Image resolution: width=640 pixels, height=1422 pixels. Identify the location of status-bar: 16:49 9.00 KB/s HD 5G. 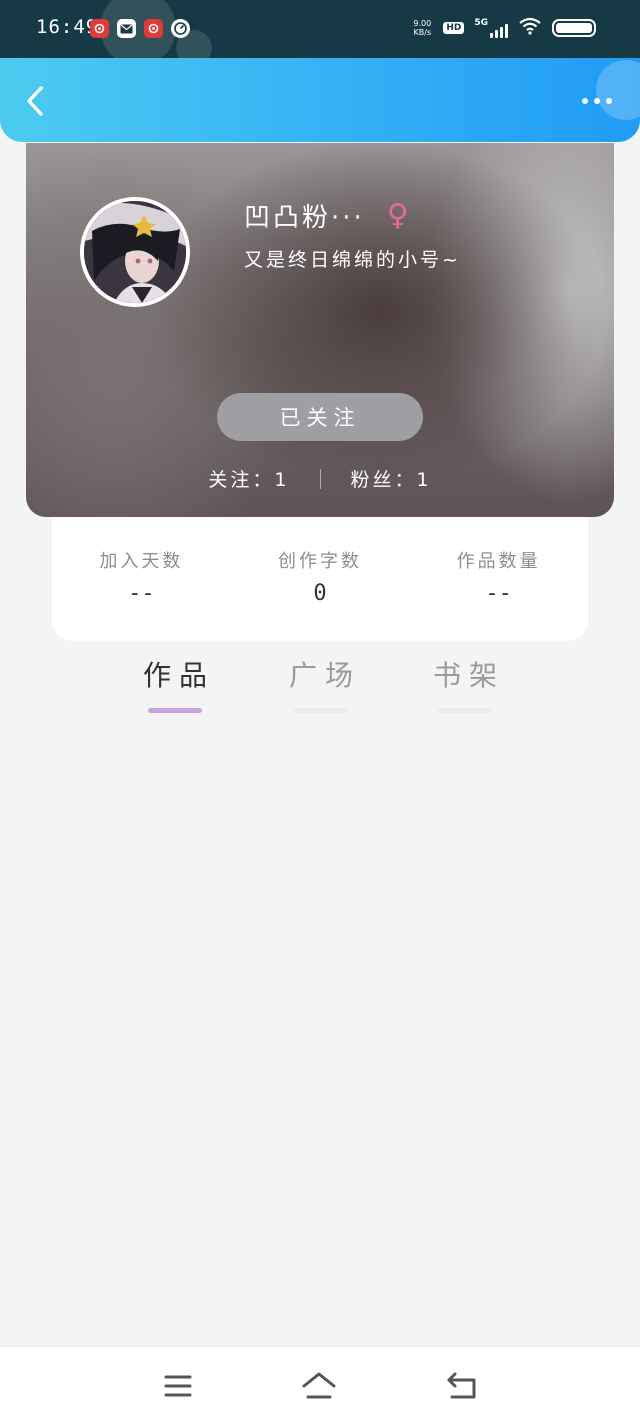
(320, 29).